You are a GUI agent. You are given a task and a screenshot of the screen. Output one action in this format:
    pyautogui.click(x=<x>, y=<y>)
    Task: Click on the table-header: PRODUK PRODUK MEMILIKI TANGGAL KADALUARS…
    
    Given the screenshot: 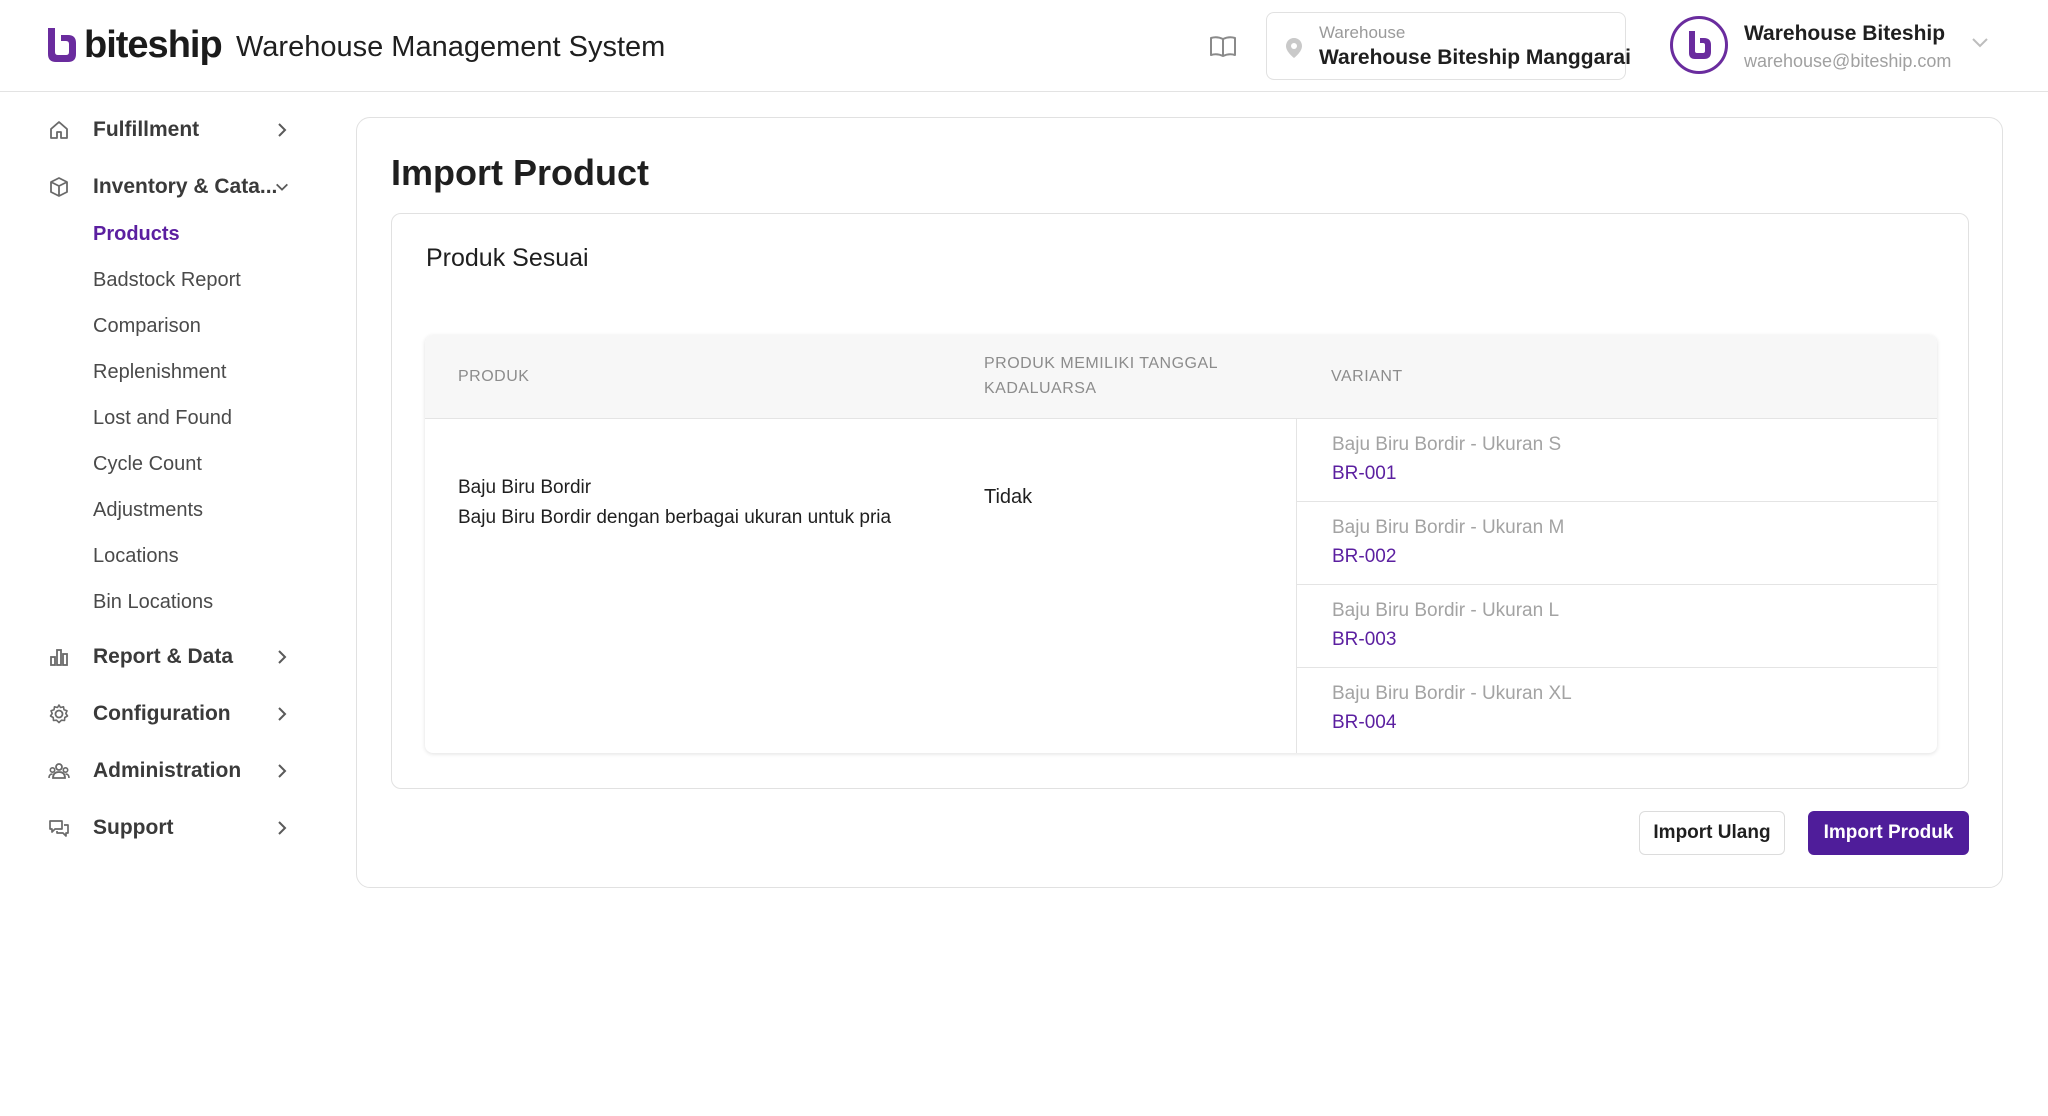 What is the action you would take?
    pyautogui.click(x=1181, y=377)
    